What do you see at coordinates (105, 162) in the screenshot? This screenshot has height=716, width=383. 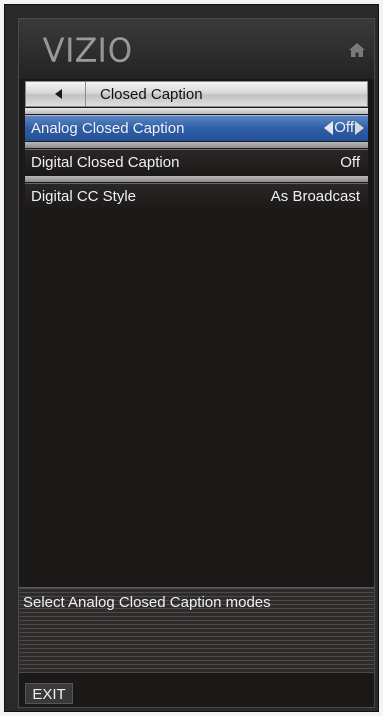 I see `menu-item-label: Digital Closed Caption` at bounding box center [105, 162].